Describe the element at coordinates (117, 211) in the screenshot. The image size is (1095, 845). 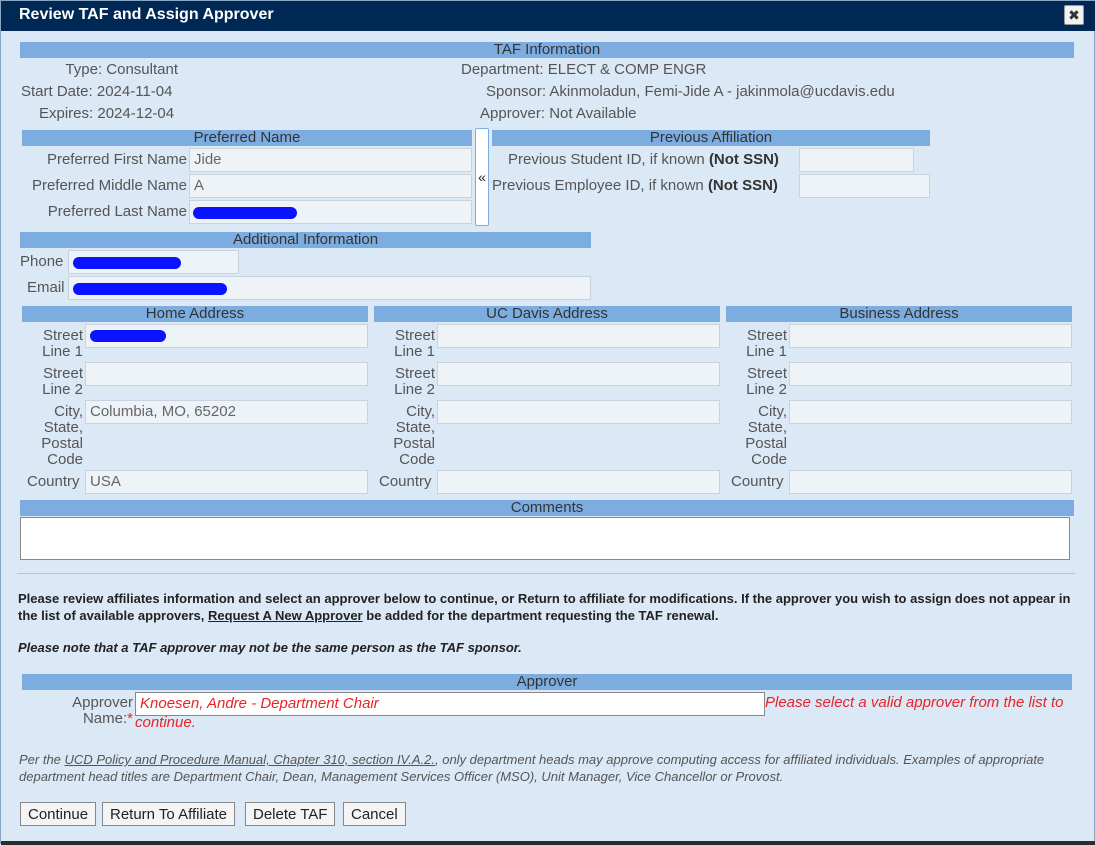
I see `preferred-last-name-label: Preferred Last Name` at that location.